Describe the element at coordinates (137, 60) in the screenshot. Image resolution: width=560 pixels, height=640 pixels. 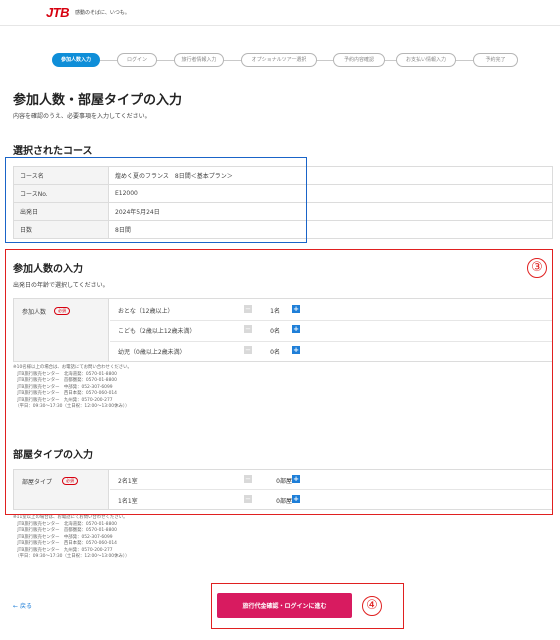
I see `step-login: ログイン` at that location.